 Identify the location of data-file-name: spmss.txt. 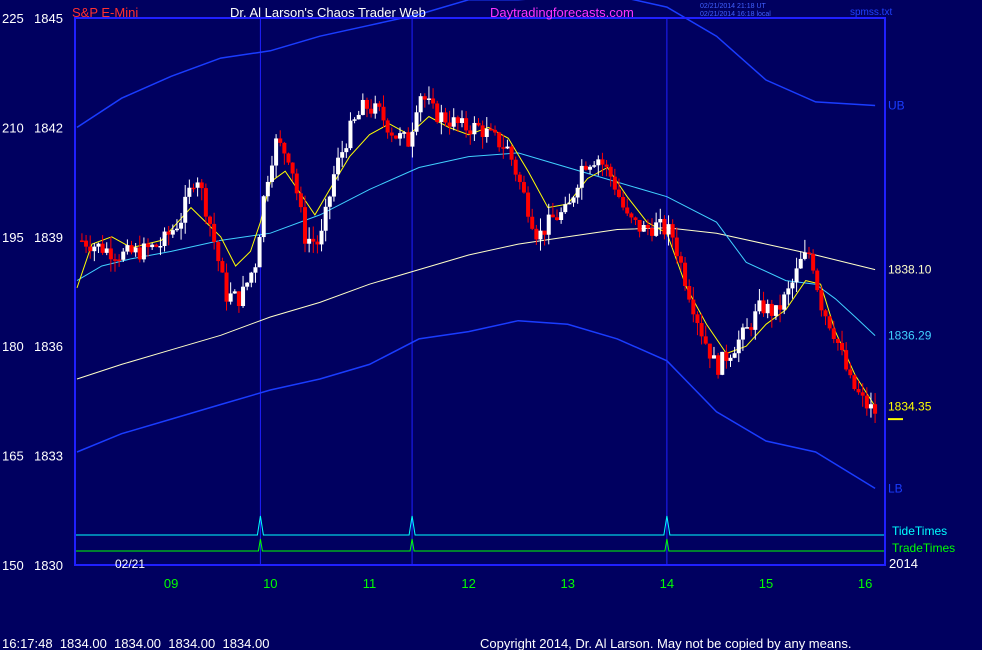
(871, 12).